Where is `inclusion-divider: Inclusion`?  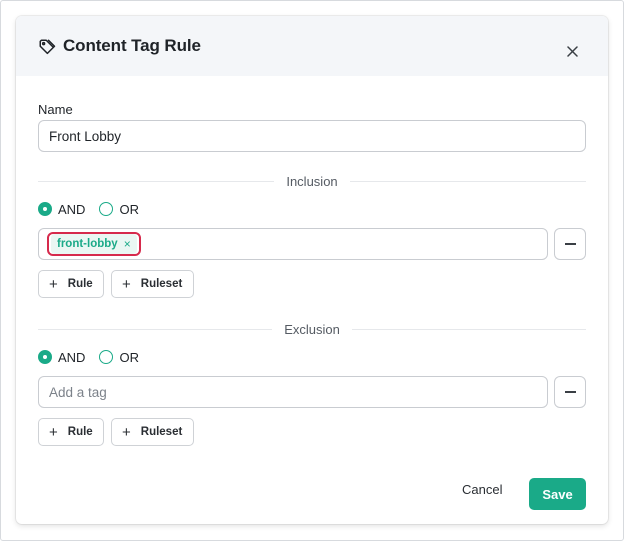
inclusion-divider: Inclusion is located at coordinates (312, 181).